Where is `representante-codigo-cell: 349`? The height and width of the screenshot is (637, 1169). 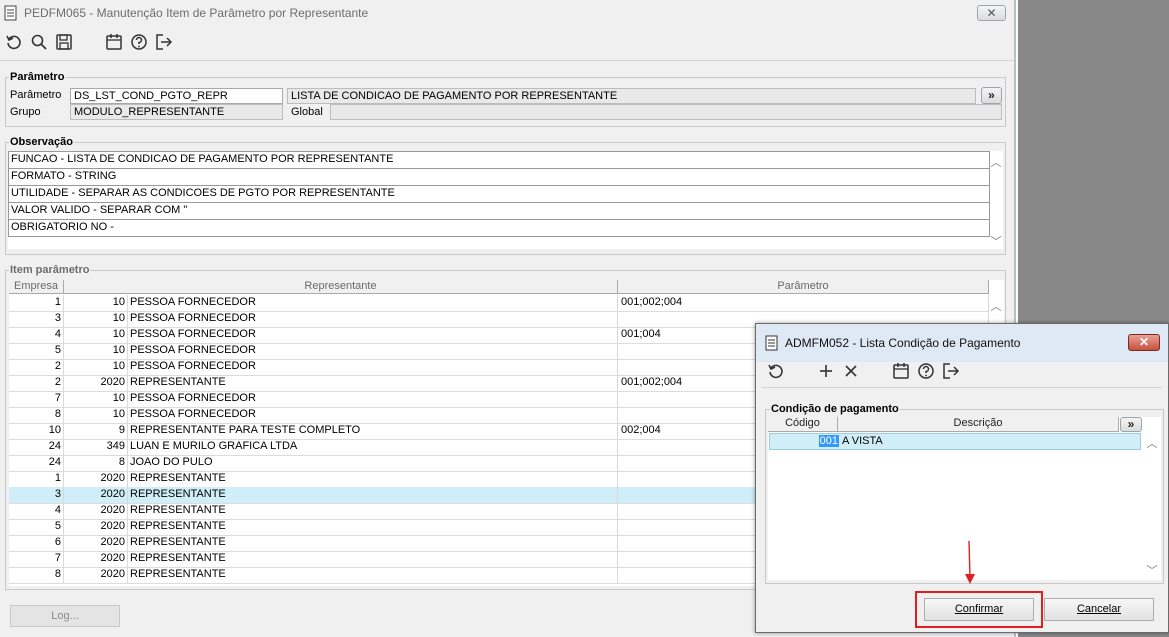 representante-codigo-cell: 349 is located at coordinates (96, 447).